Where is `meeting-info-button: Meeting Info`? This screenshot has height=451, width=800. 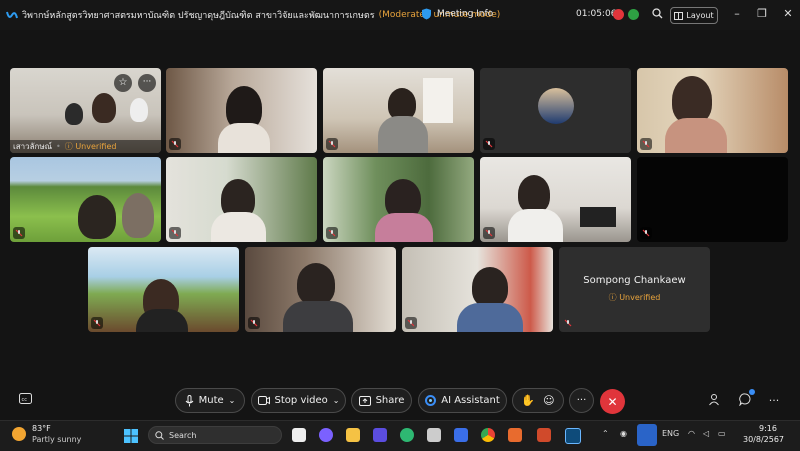 meeting-info-button: Meeting Info is located at coordinates (457, 14).